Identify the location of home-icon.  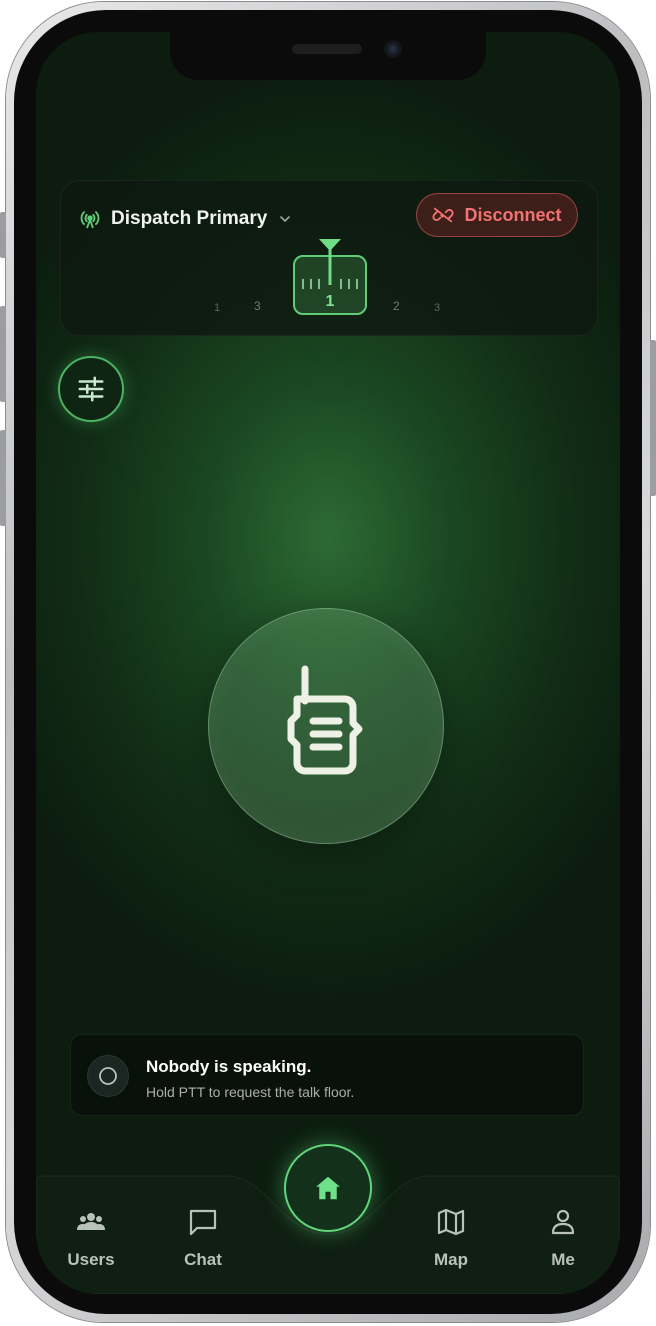
(328, 1188).